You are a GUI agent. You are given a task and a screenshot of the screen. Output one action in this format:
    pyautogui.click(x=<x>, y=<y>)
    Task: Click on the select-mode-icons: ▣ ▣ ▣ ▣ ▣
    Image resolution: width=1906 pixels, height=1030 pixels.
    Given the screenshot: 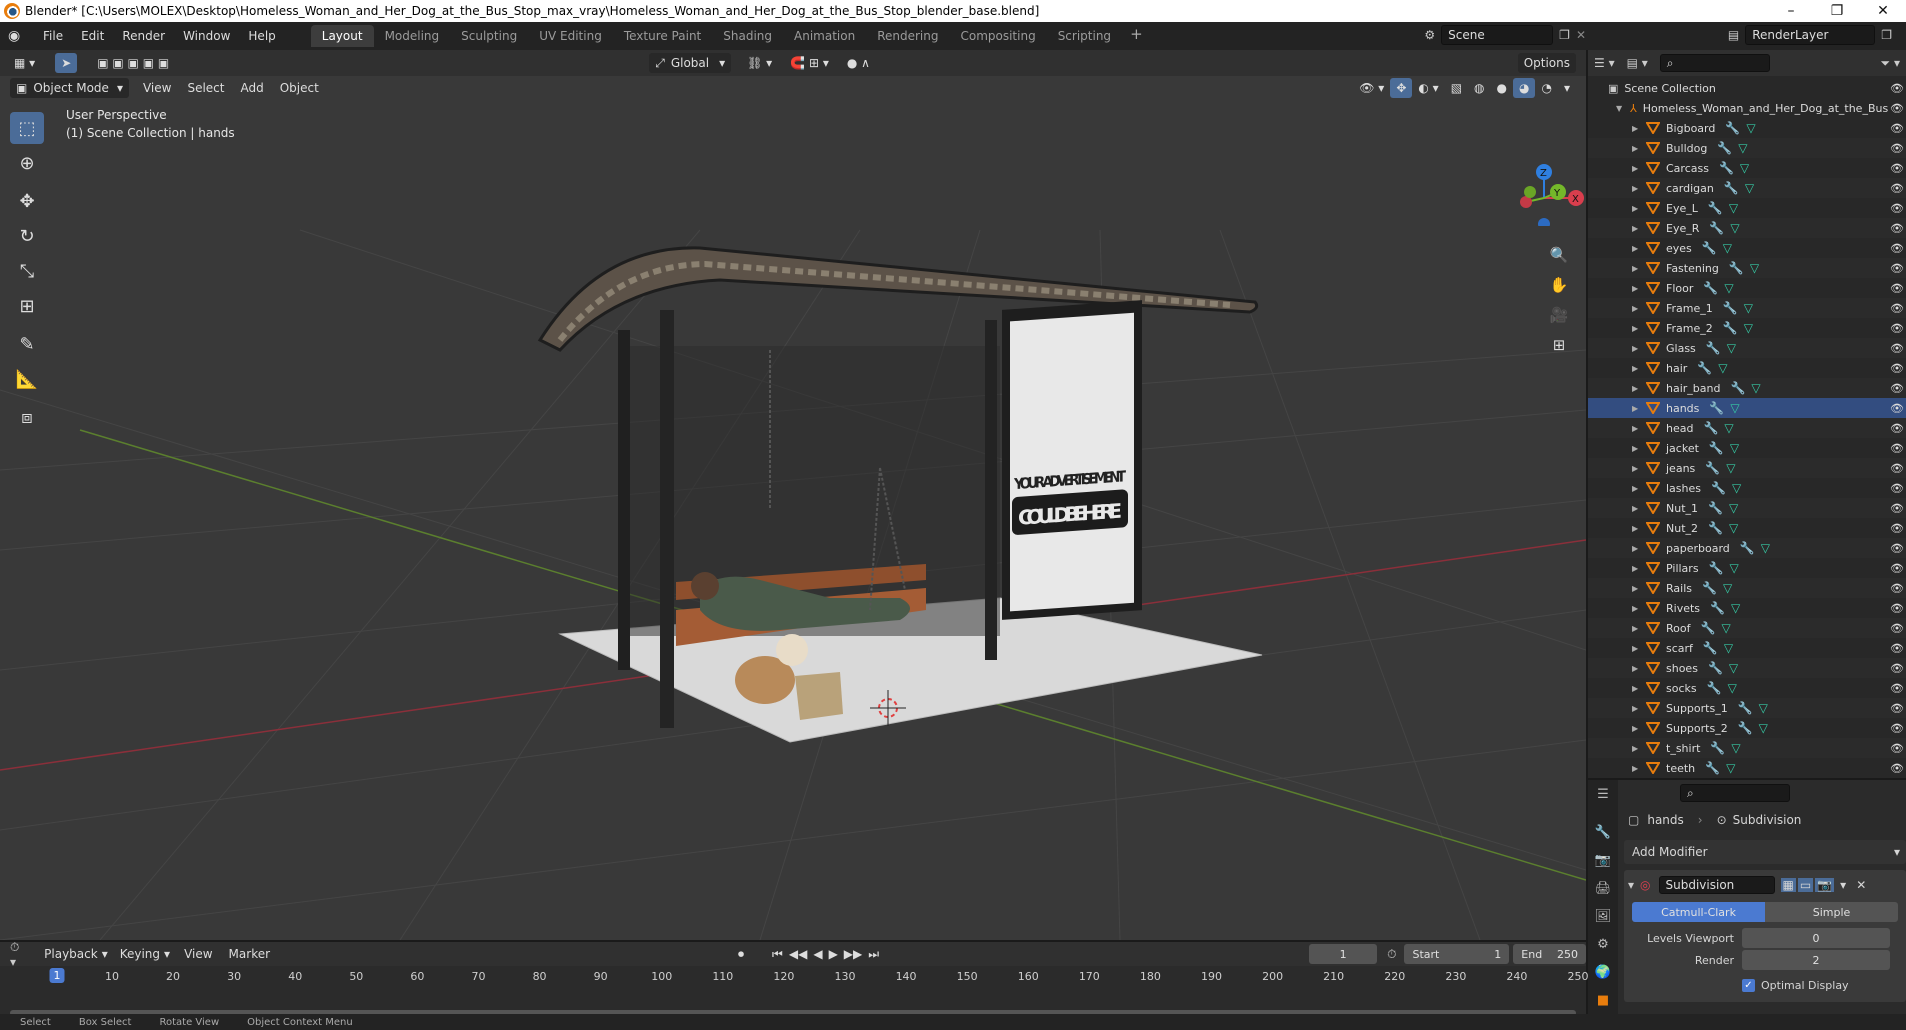 What is the action you would take?
    pyautogui.click(x=133, y=63)
    